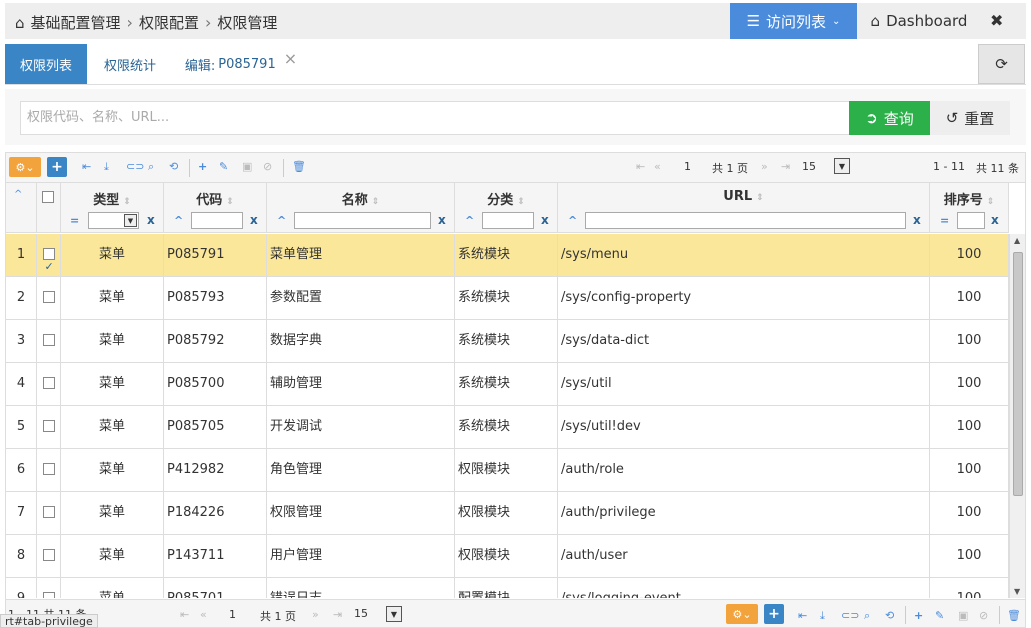 The image size is (1031, 628). I want to click on plus-icon: +, so click(202, 166).